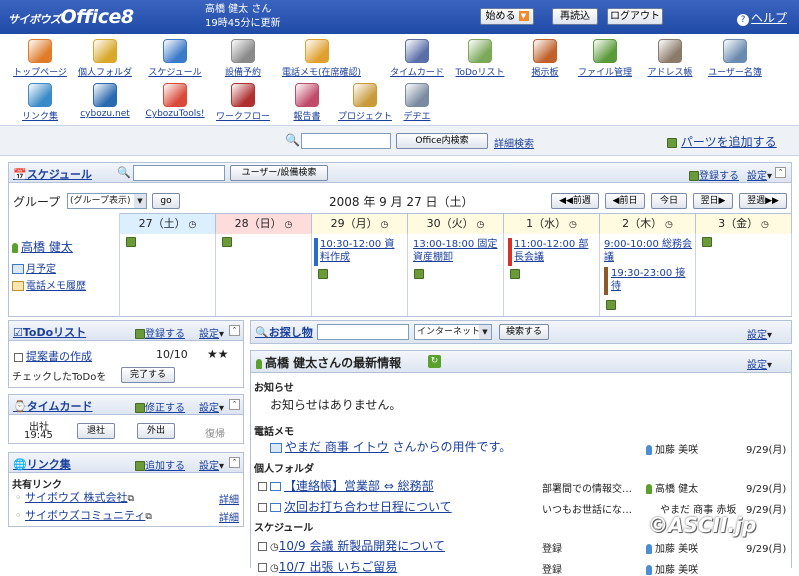 The width and height of the screenshot is (799, 576). What do you see at coordinates (670, 58) in the screenshot?
I see `app-address-book: アドレス帳` at bounding box center [670, 58].